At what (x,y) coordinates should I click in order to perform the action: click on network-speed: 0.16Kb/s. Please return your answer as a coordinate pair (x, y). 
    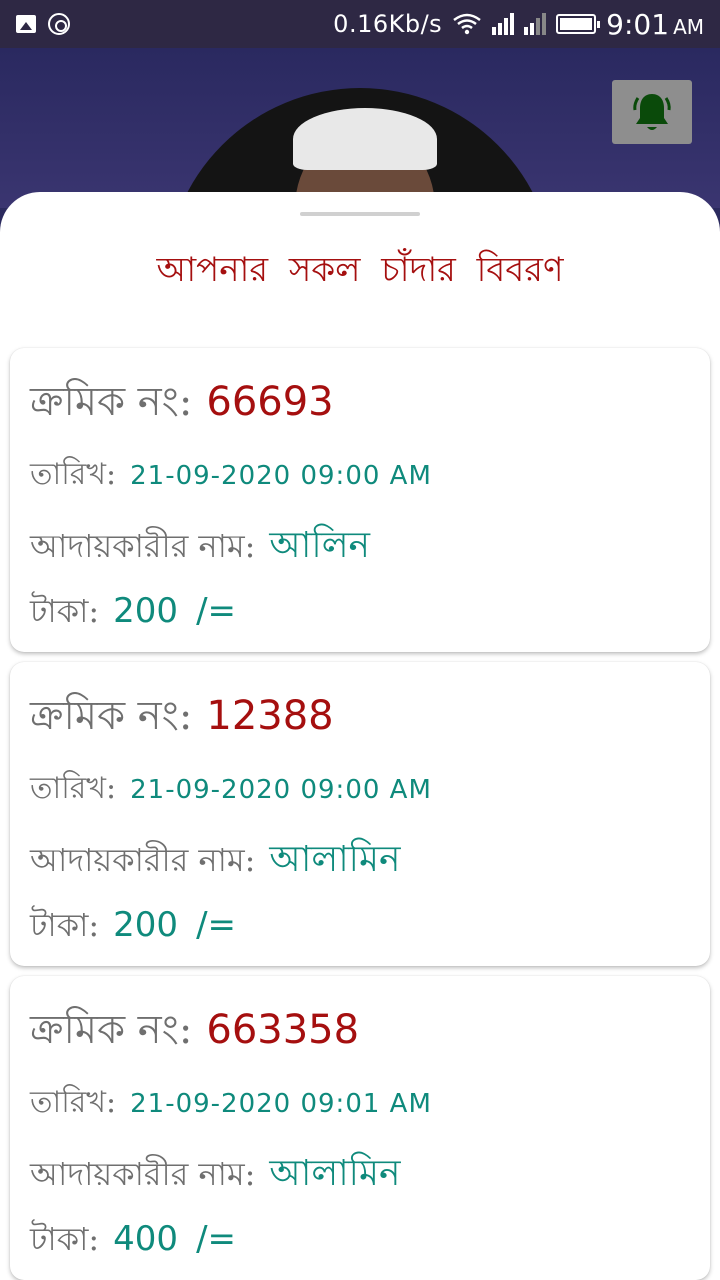
    Looking at the image, I should click on (388, 24).